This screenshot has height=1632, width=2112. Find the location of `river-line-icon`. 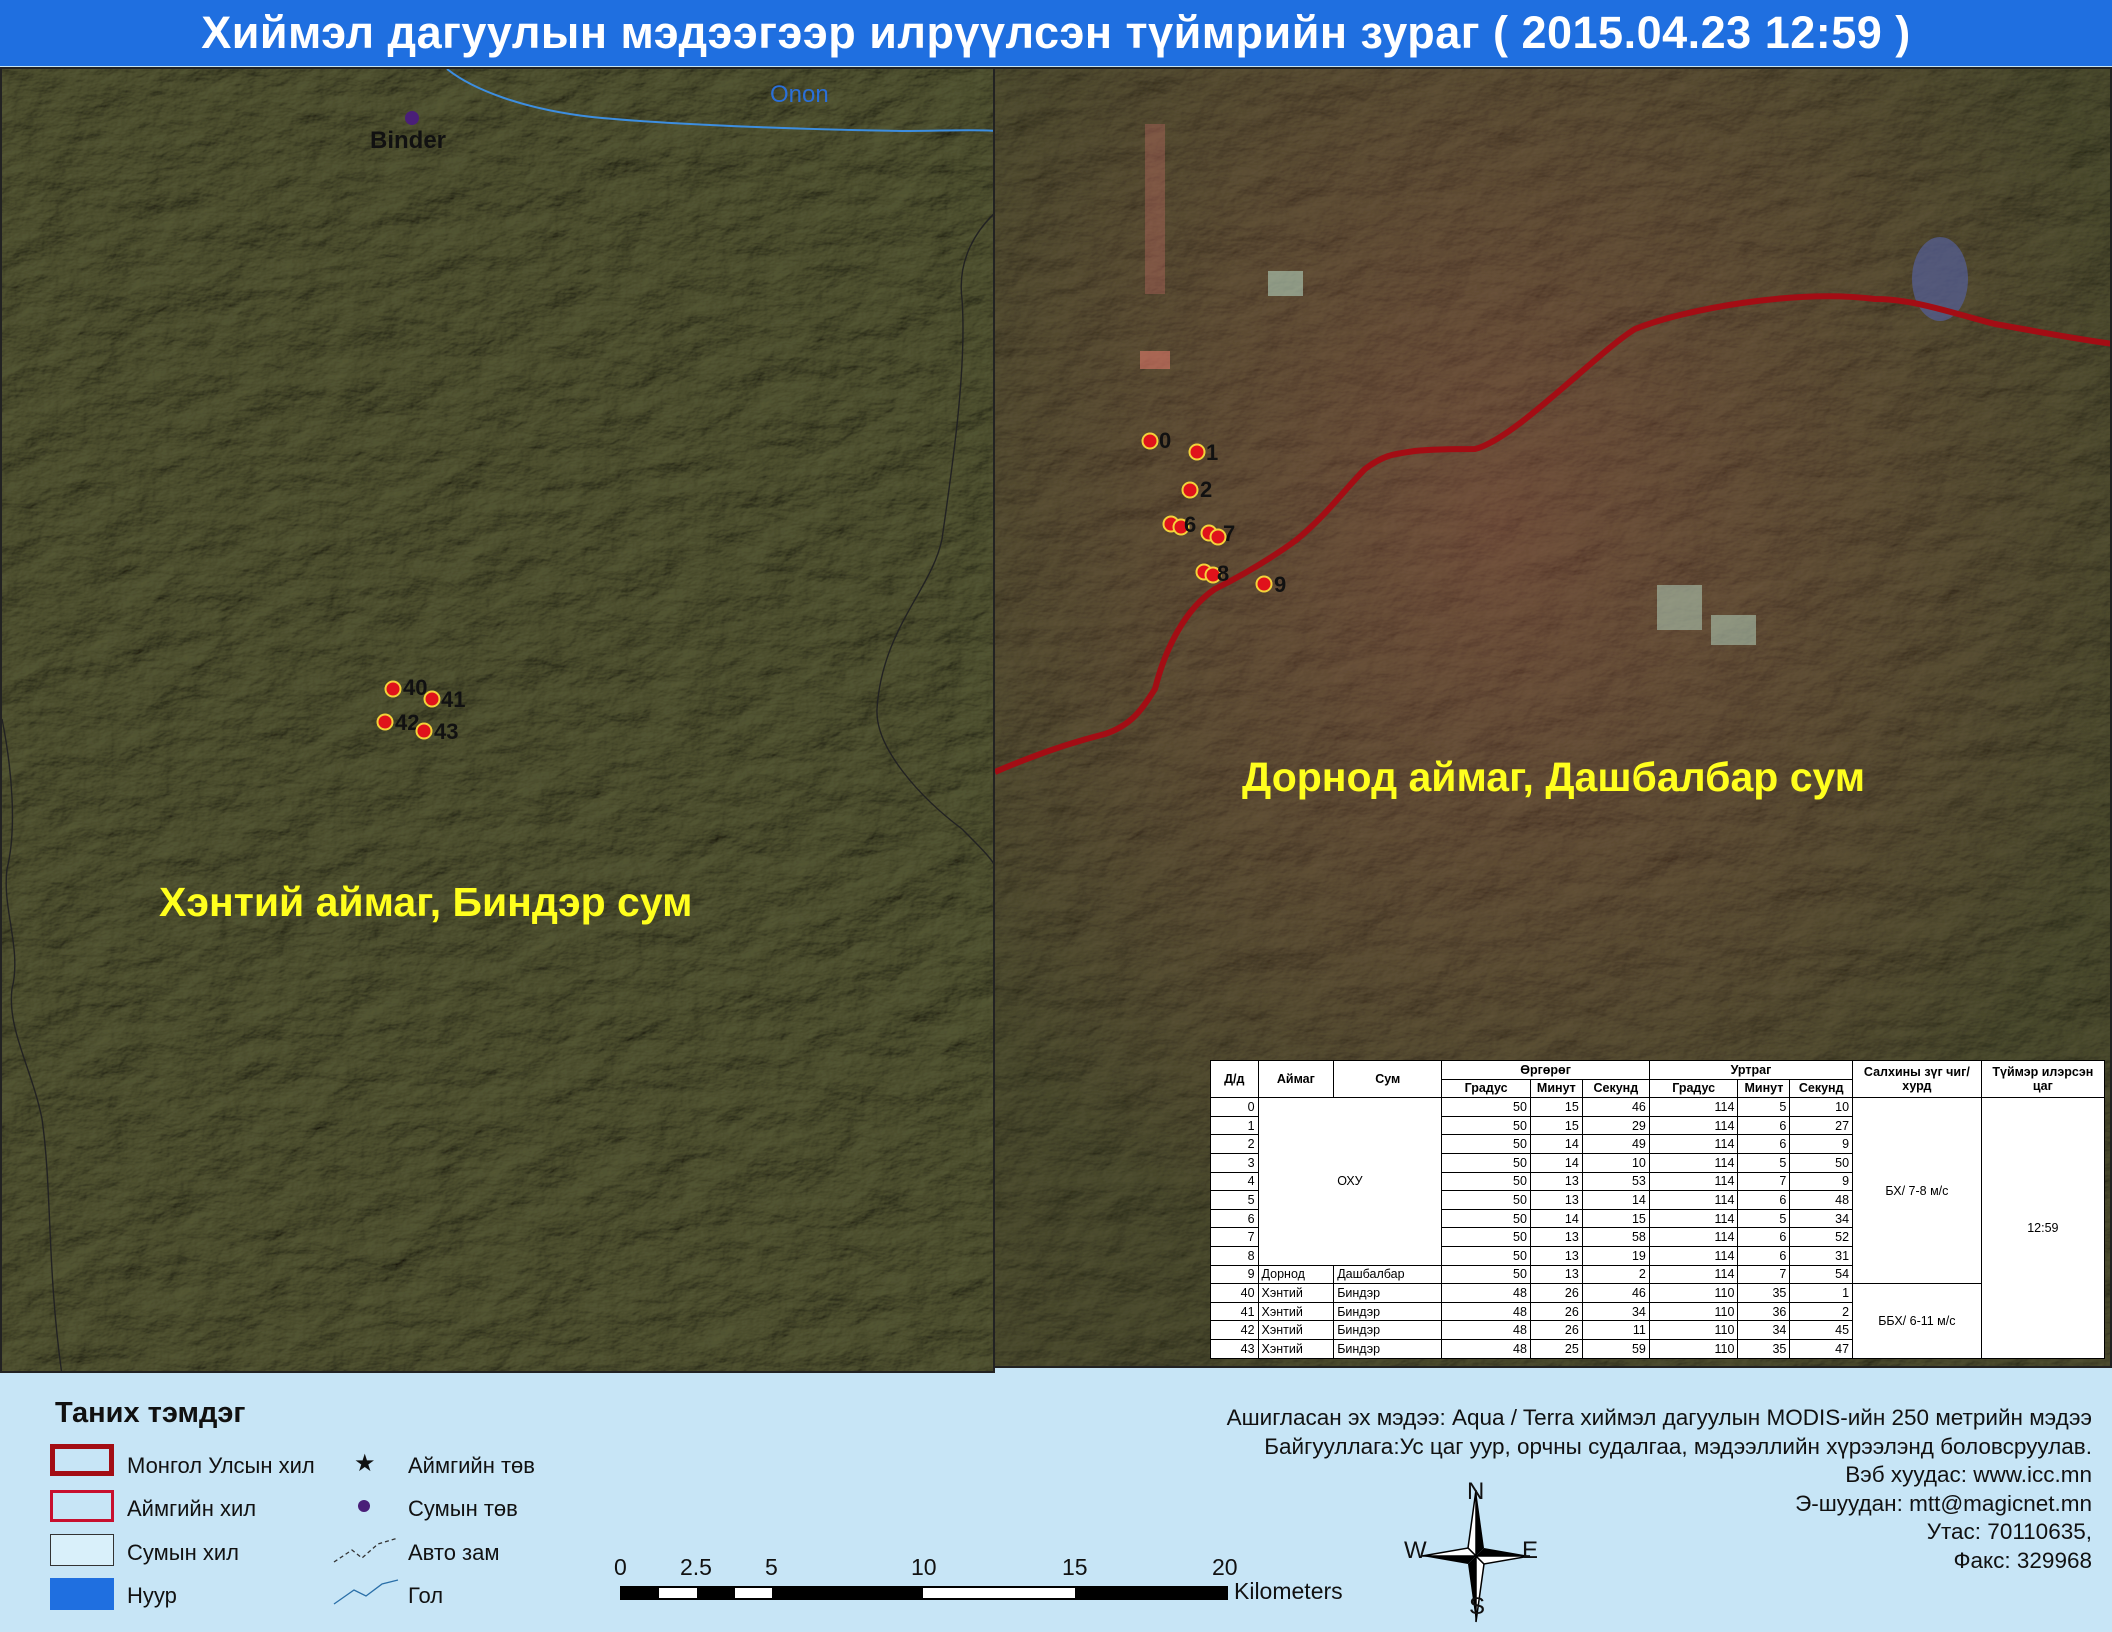

river-line-icon is located at coordinates (366, 1592).